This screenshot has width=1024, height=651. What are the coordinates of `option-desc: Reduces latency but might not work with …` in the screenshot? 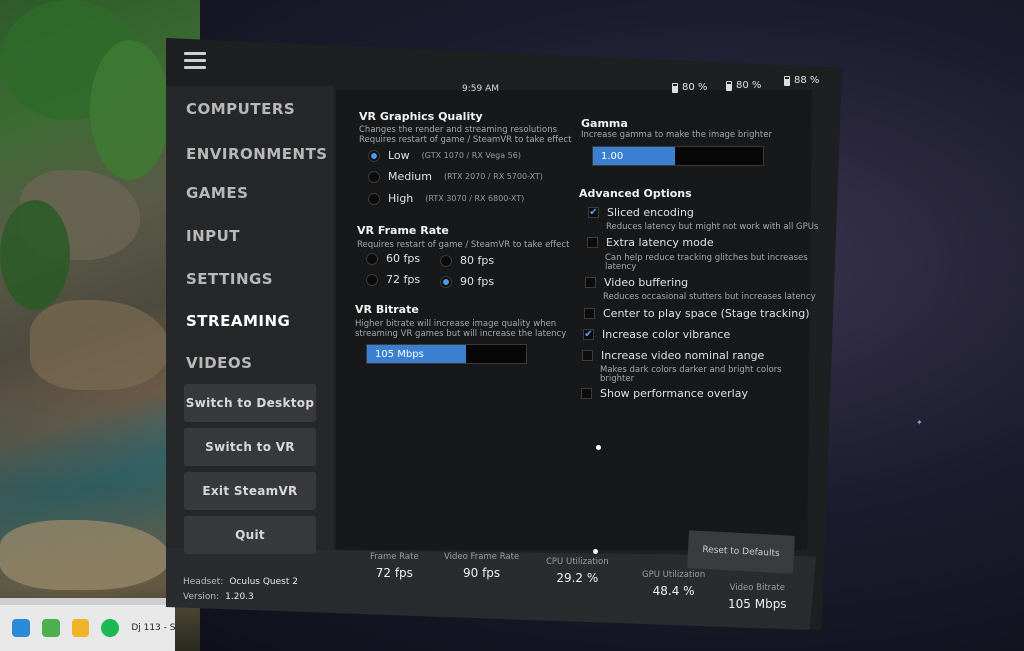 It's located at (712, 227).